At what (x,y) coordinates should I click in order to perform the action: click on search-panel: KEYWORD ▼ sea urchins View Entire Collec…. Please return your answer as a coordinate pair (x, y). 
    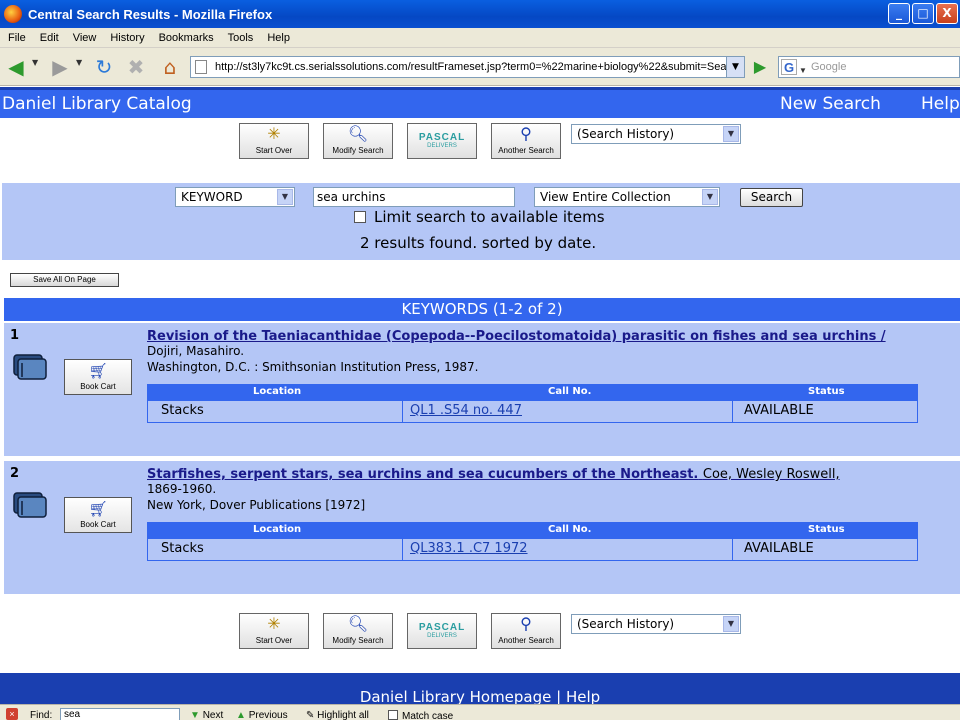
    Looking at the image, I should click on (481, 221).